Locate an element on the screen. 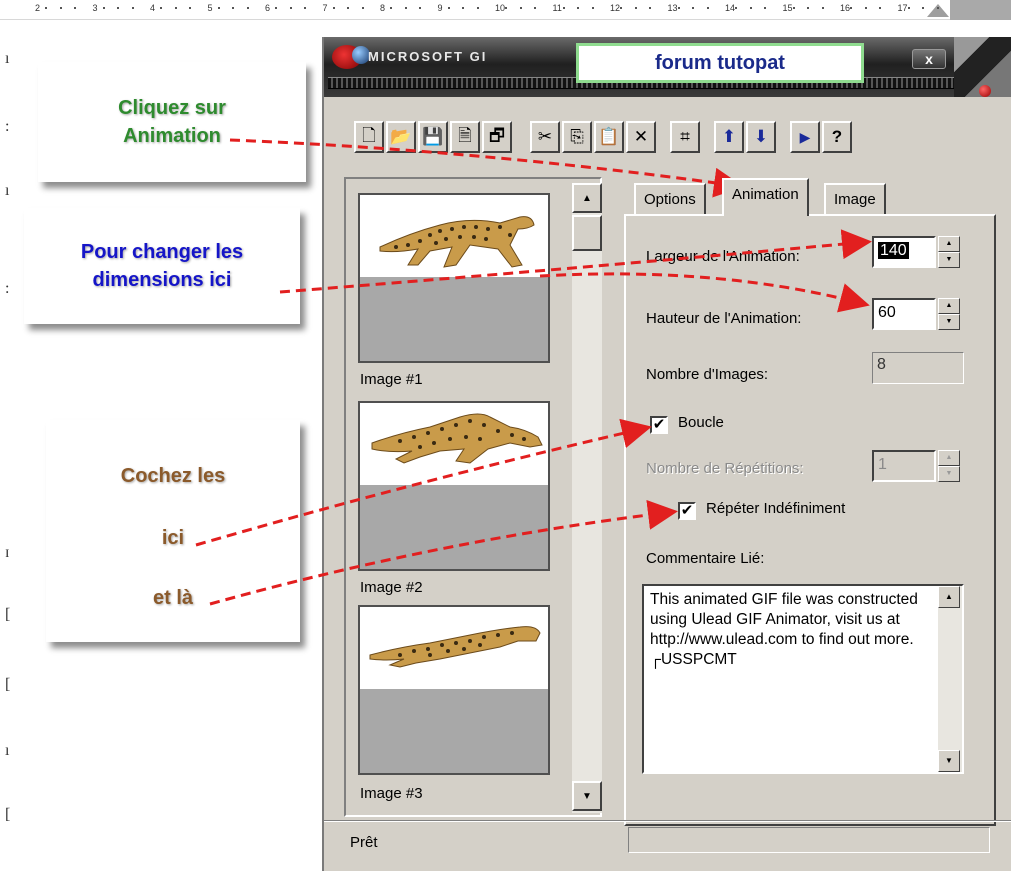  save-all-icon: 🗗 is located at coordinates (497, 135).